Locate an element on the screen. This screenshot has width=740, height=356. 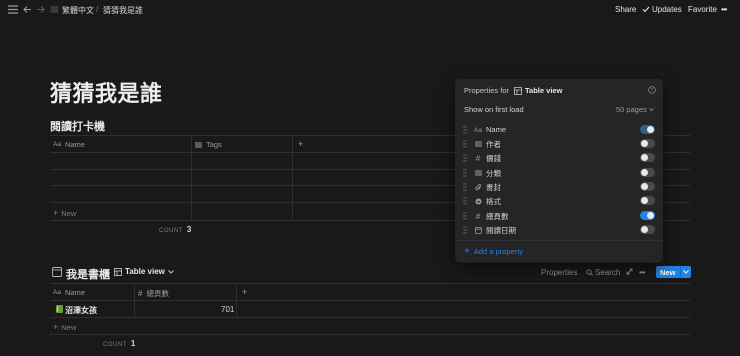
forward-arrow-icon is located at coordinates (40, 9).